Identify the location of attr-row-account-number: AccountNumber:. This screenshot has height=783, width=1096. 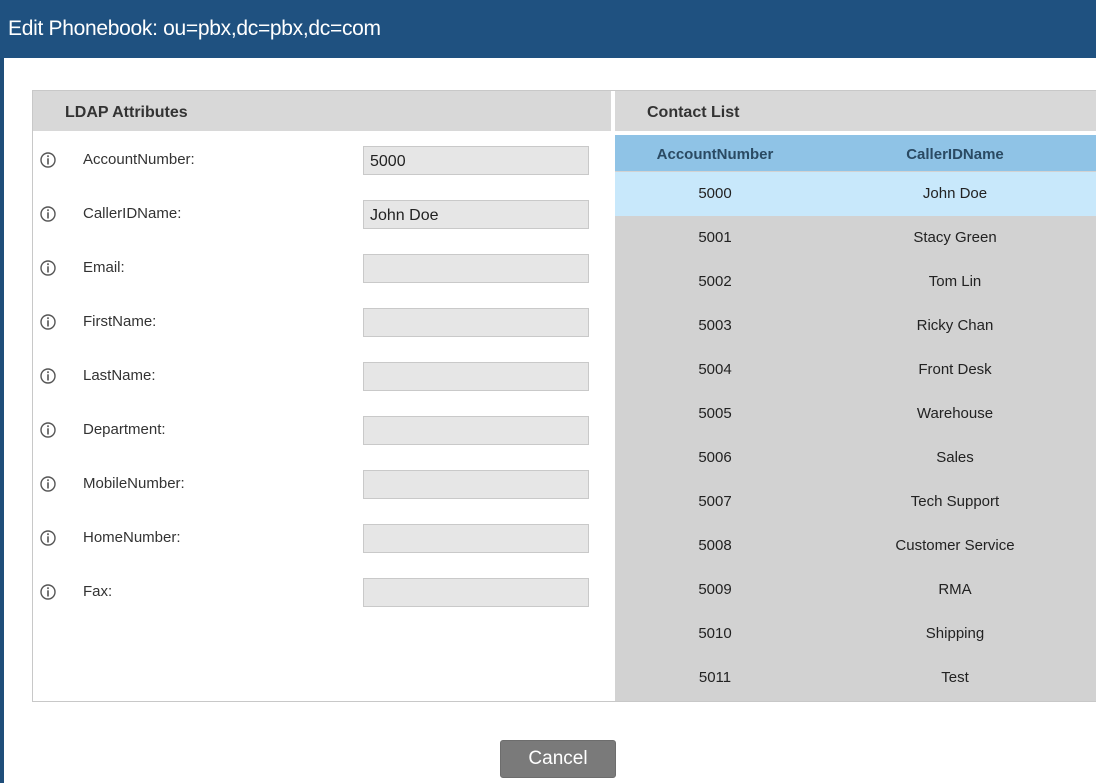
(322, 161).